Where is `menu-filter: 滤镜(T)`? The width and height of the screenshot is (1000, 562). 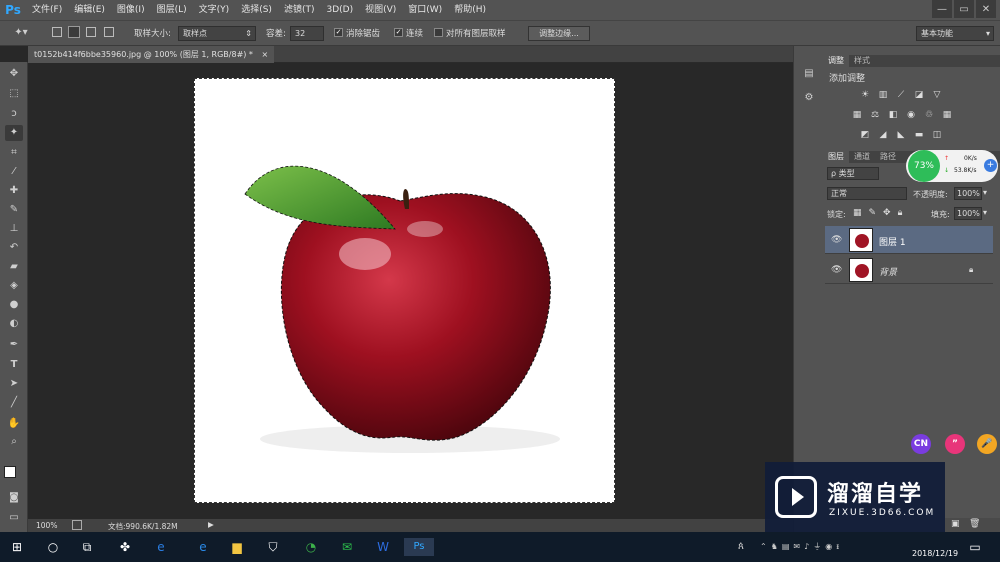
menu-filter: 滤镜(T) is located at coordinates (299, 10).